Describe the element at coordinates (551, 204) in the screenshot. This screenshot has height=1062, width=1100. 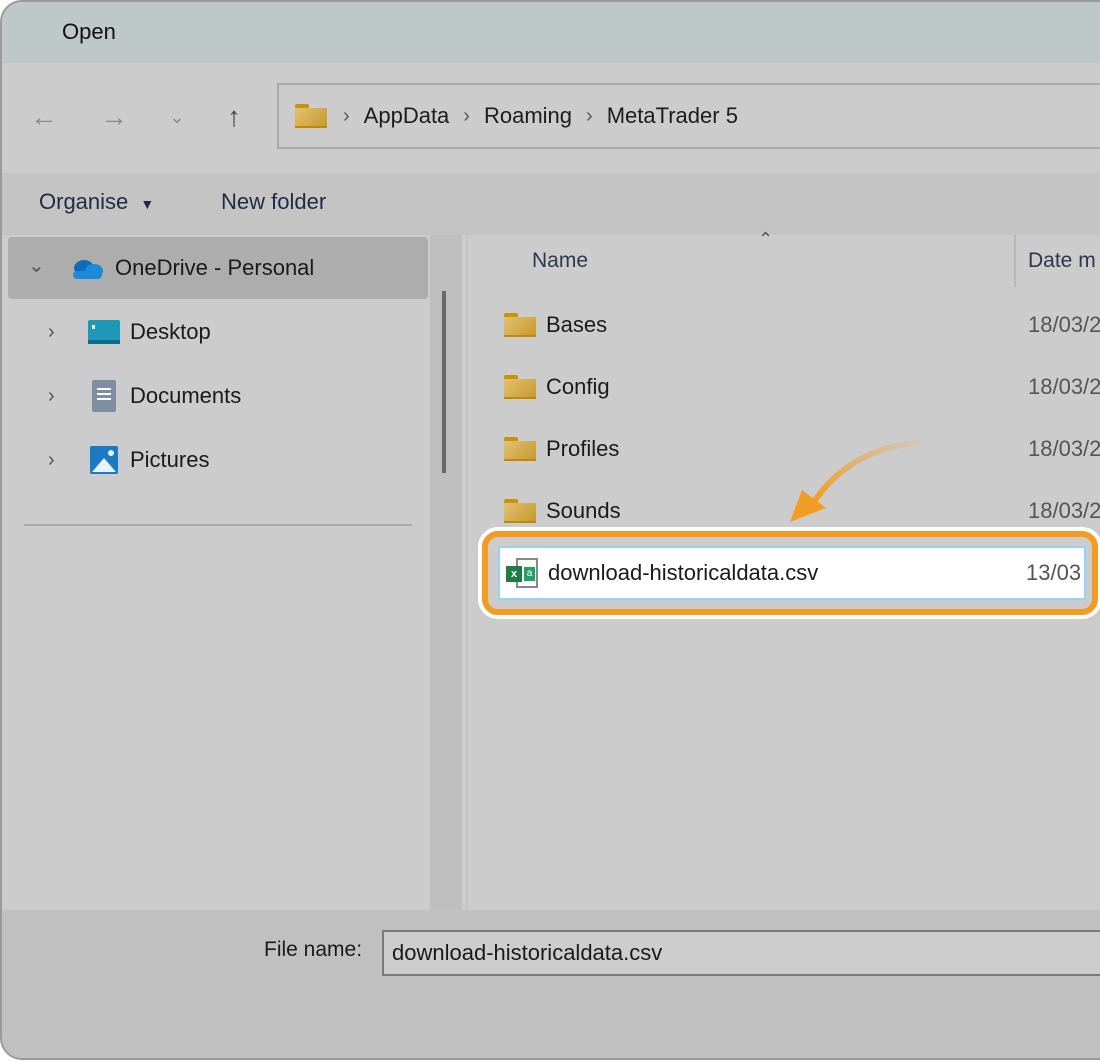
I see `command-bar: Organise ▼ New folder` at that location.